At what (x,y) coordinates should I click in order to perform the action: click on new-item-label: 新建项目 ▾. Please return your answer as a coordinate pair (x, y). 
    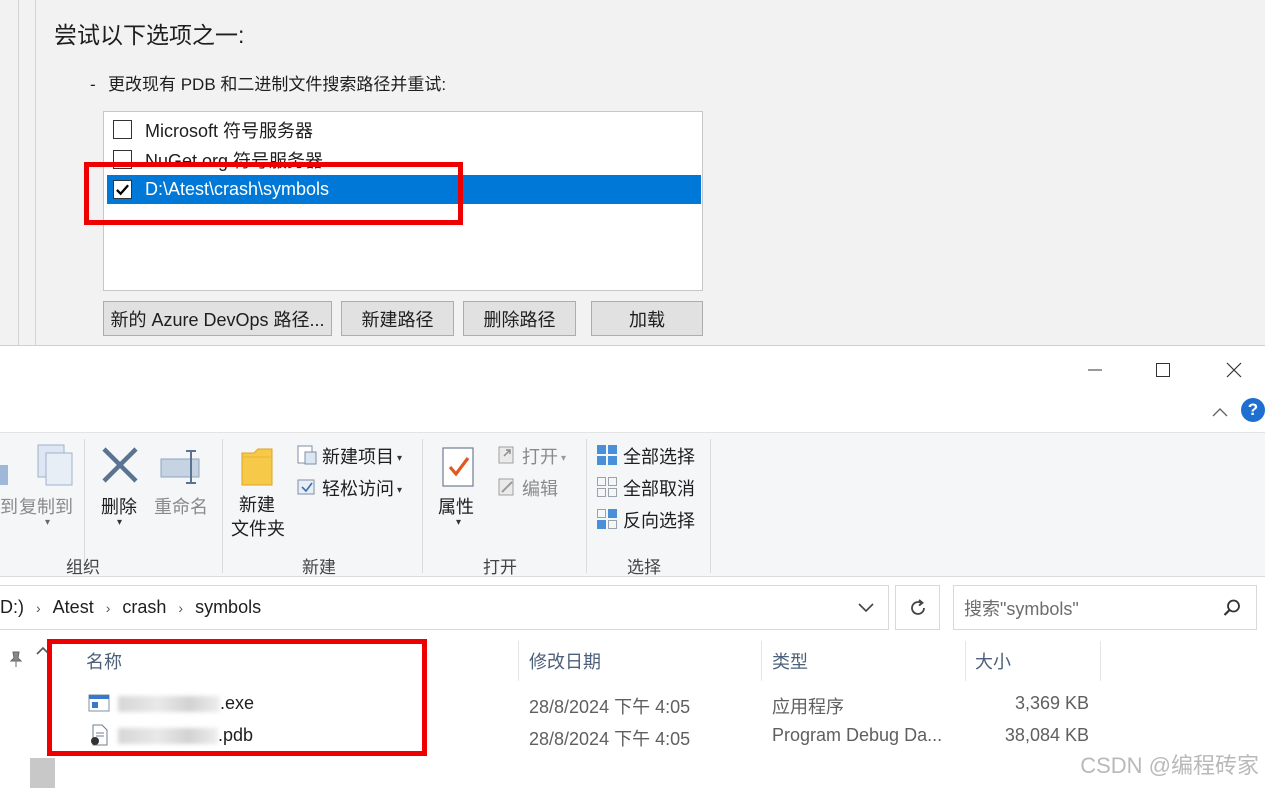
    Looking at the image, I should click on (362, 457).